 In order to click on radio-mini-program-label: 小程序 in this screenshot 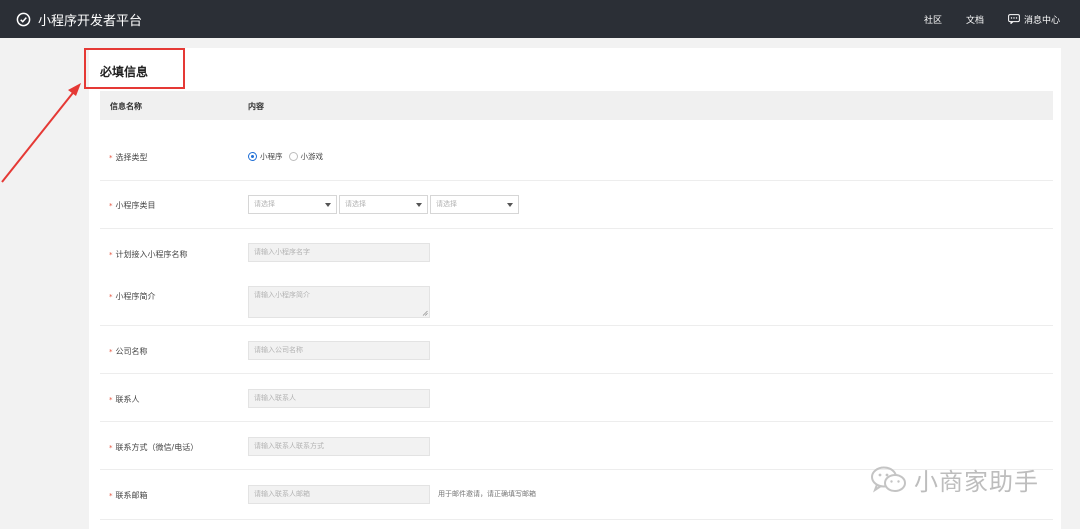, I will do `click(271, 156)`.